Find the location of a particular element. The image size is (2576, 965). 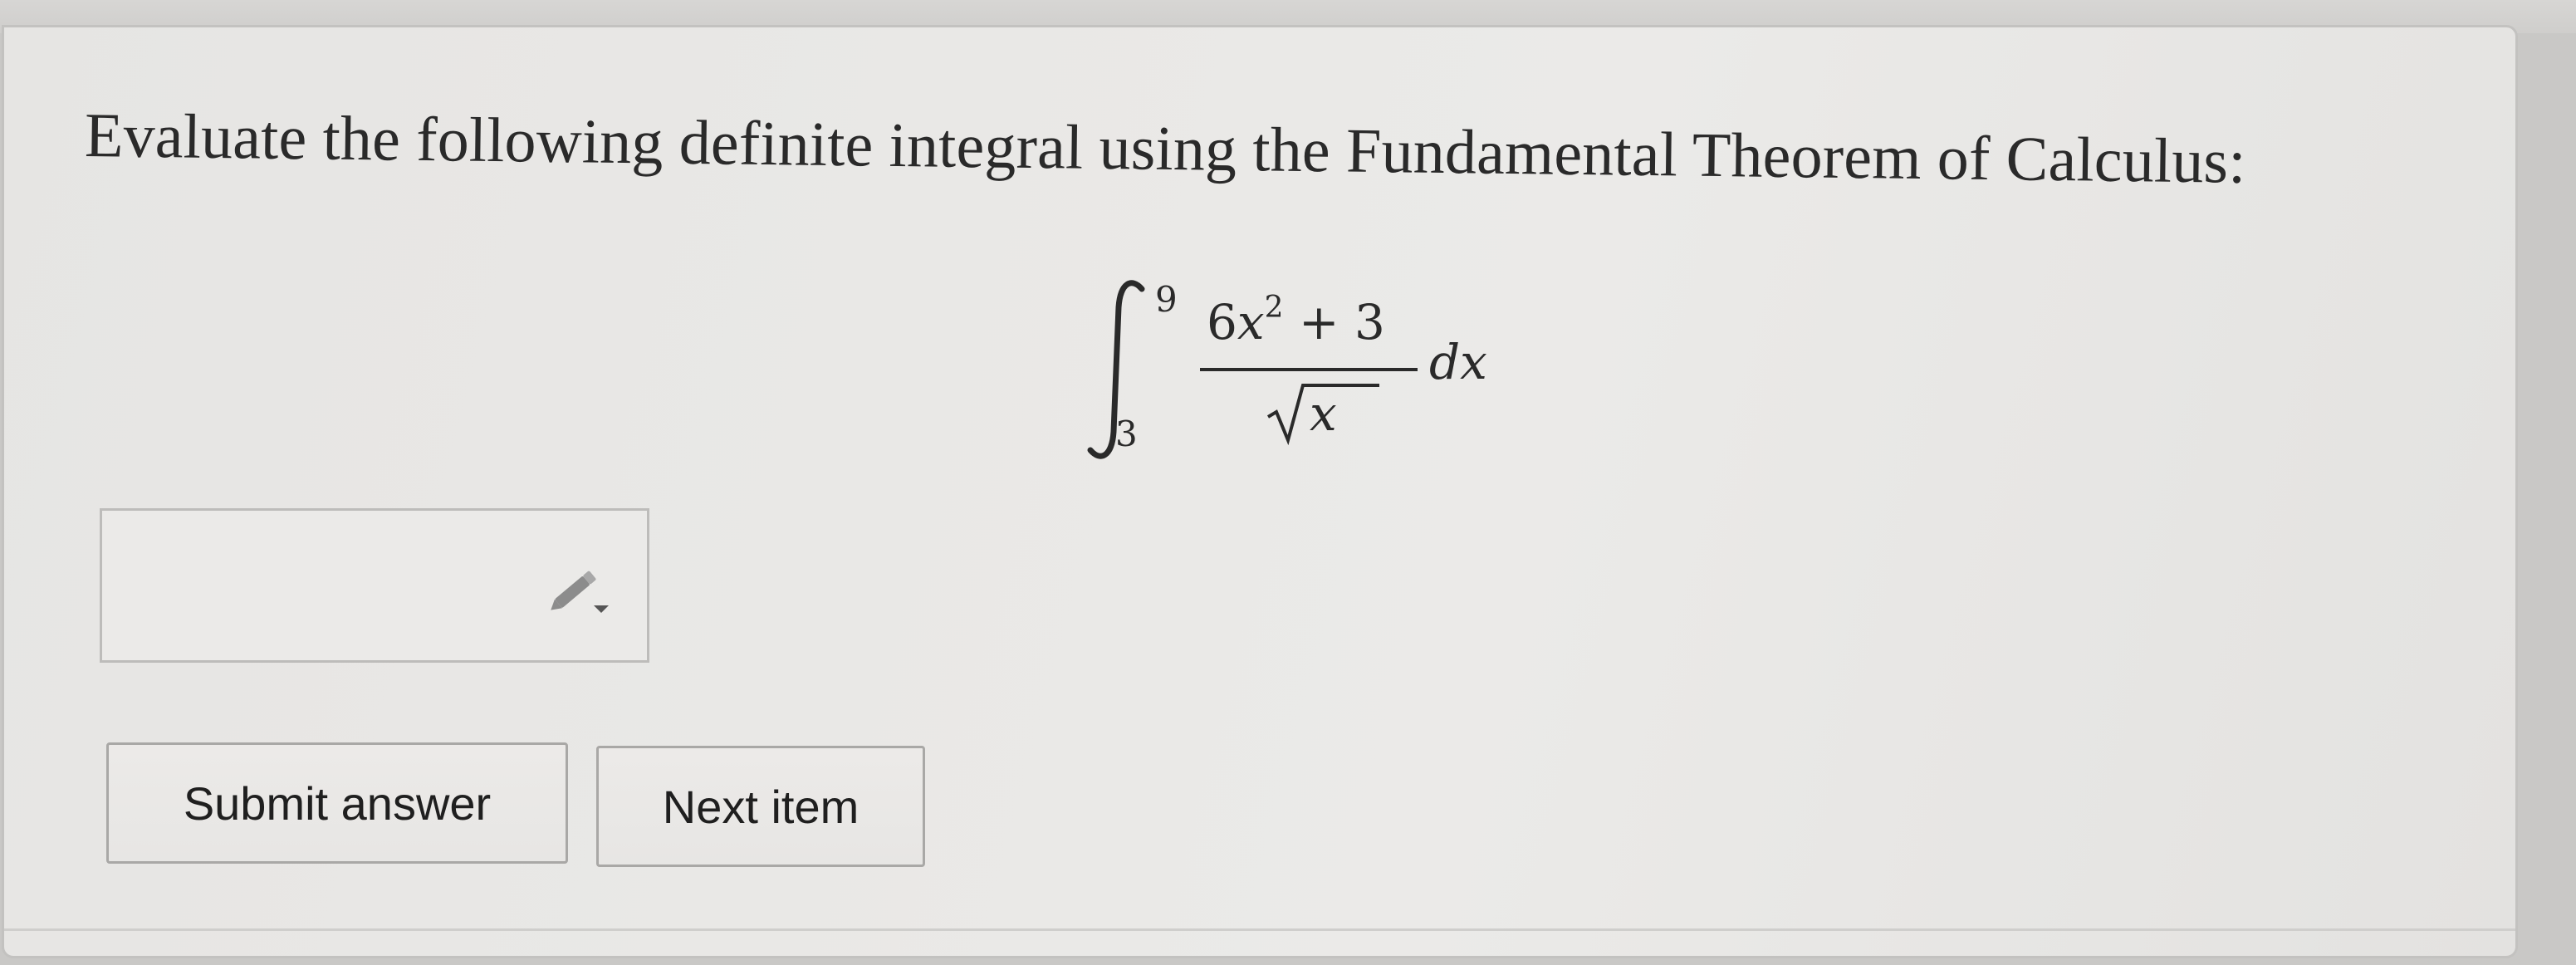

fraction-denominator: x is located at coordinates (1323, 412).